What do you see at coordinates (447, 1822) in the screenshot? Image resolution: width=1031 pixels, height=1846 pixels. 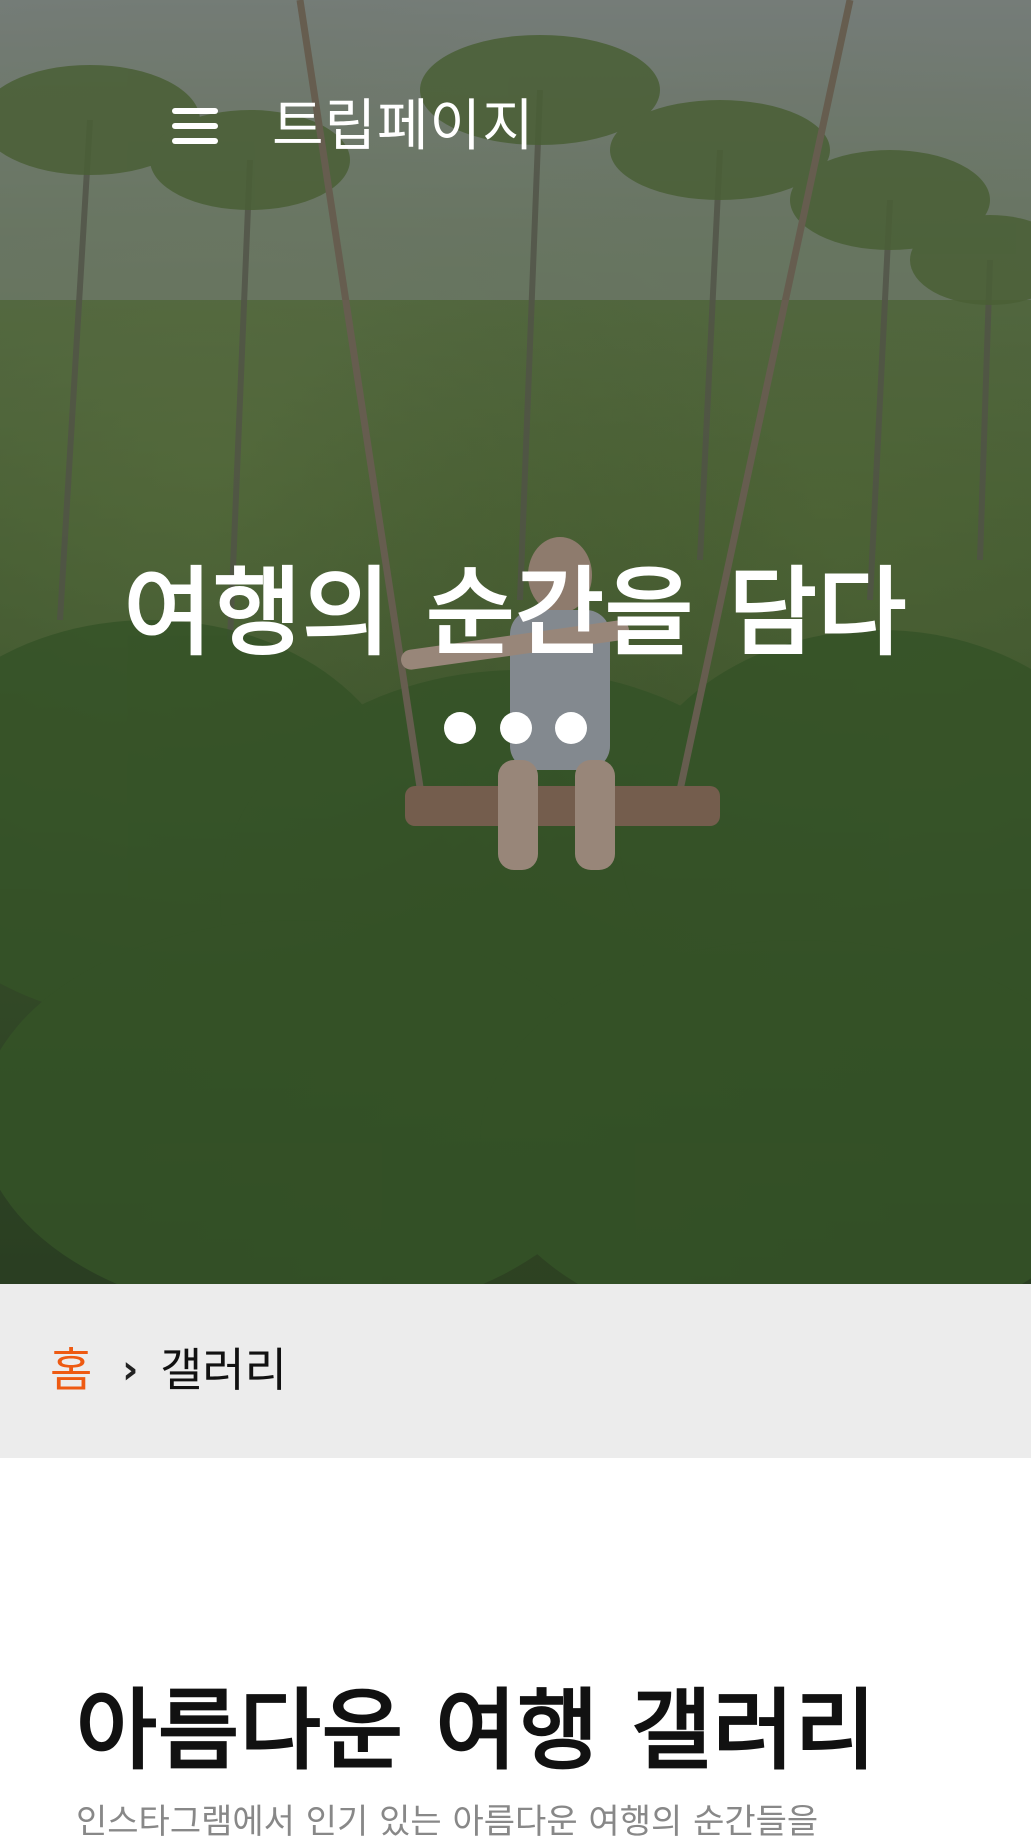 I see `gallery-description: 인스타그램에서 인기 있는 아름다운 여행의 순간들을` at bounding box center [447, 1822].